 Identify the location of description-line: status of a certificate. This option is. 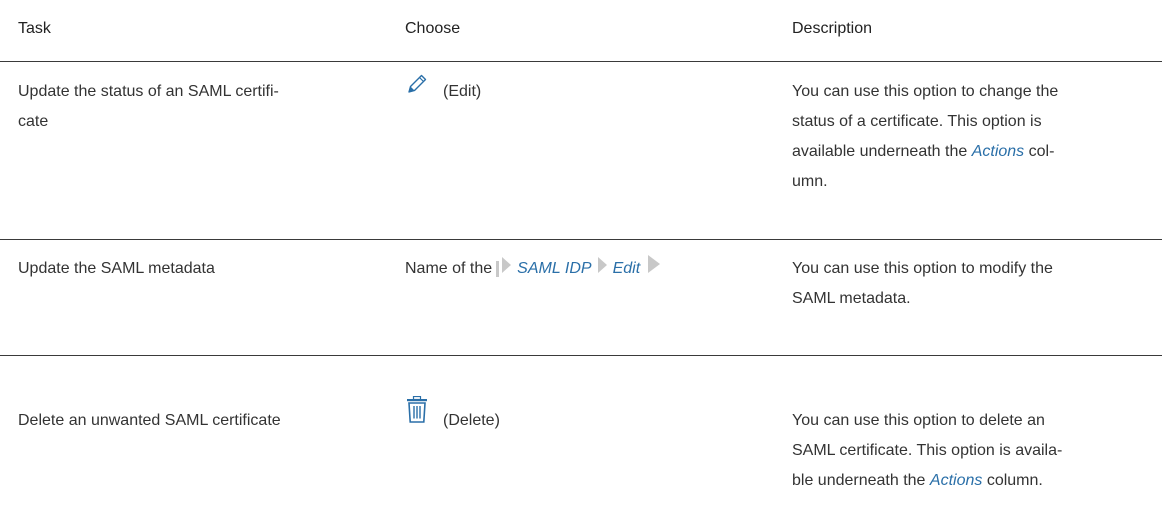
(917, 121).